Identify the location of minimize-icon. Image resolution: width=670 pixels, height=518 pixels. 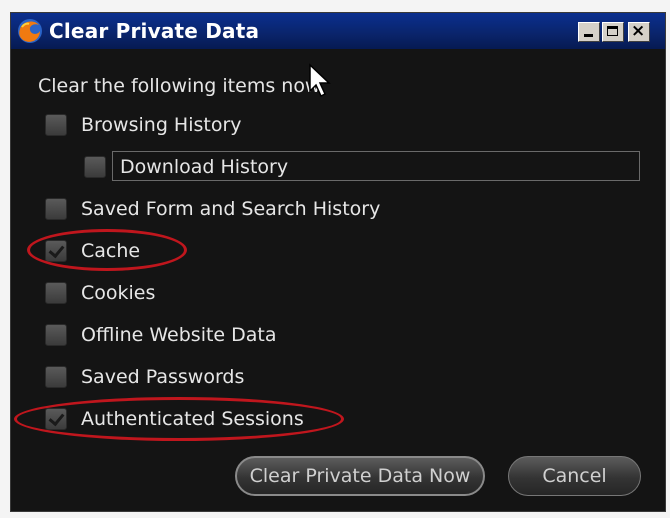
(588, 35).